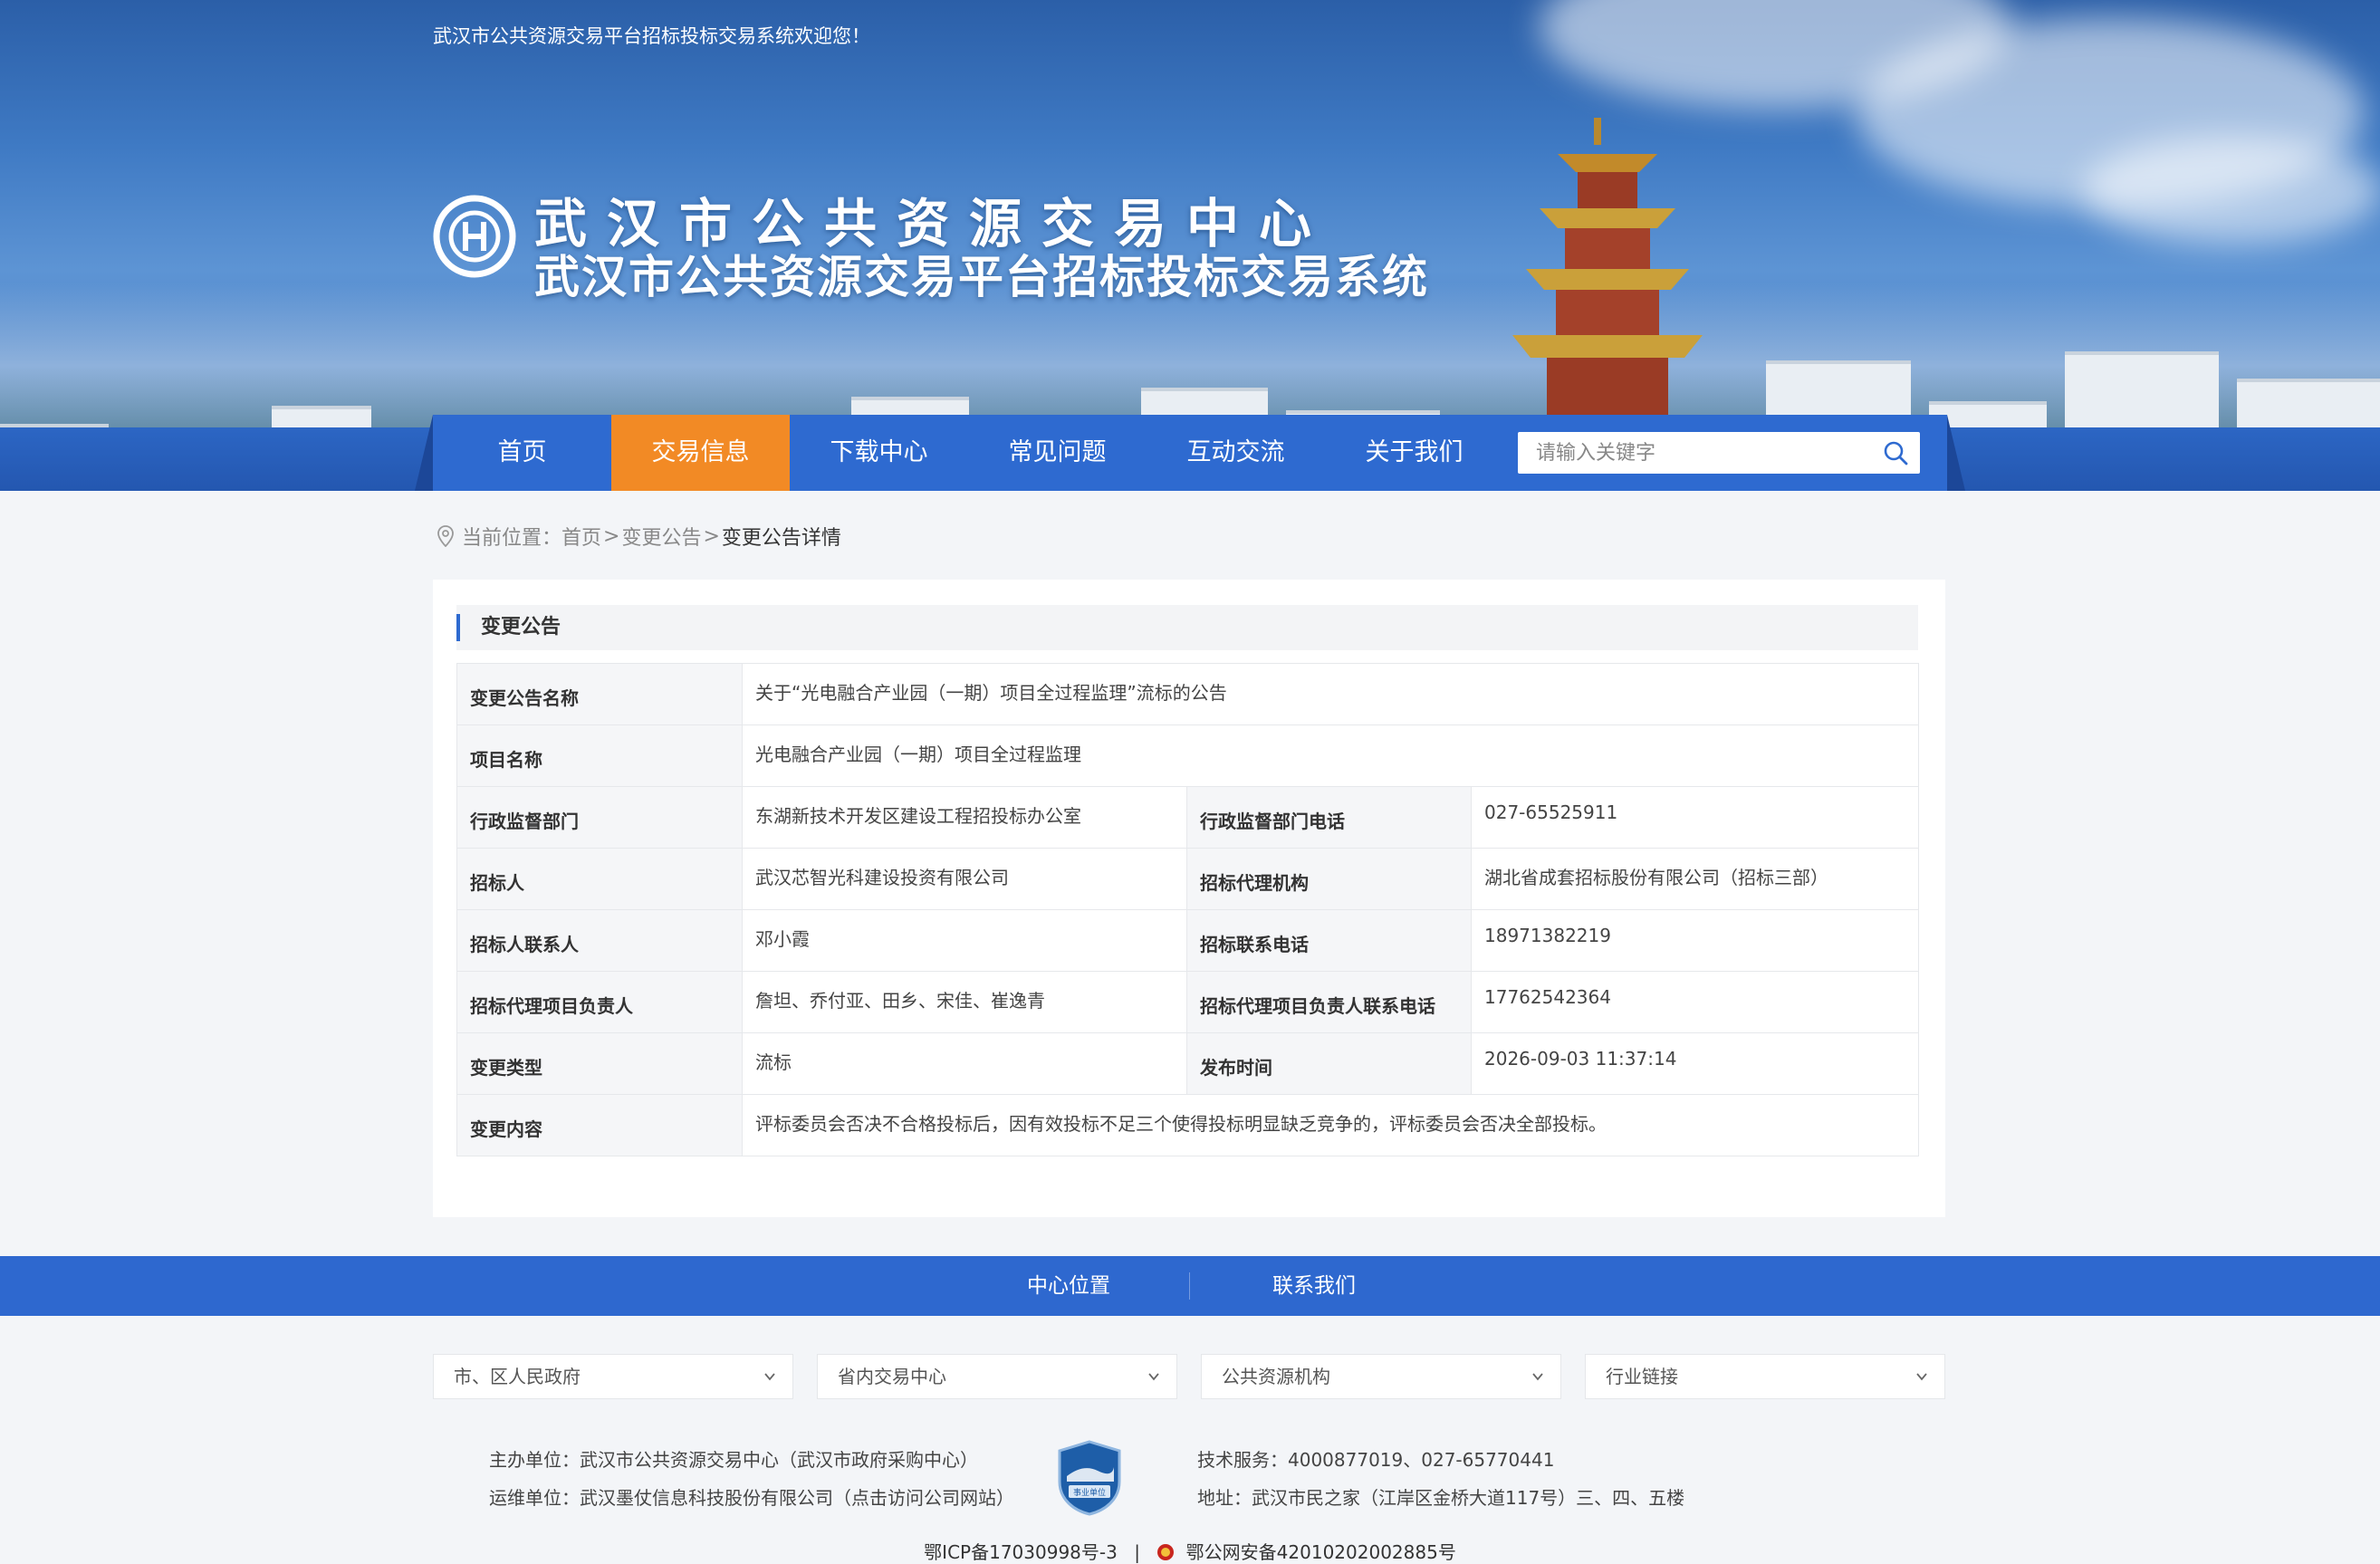 The image size is (2380, 1564). Describe the element at coordinates (1381, 1376) in the screenshot. I see `select-public-institutions: 公共资源机构` at that location.